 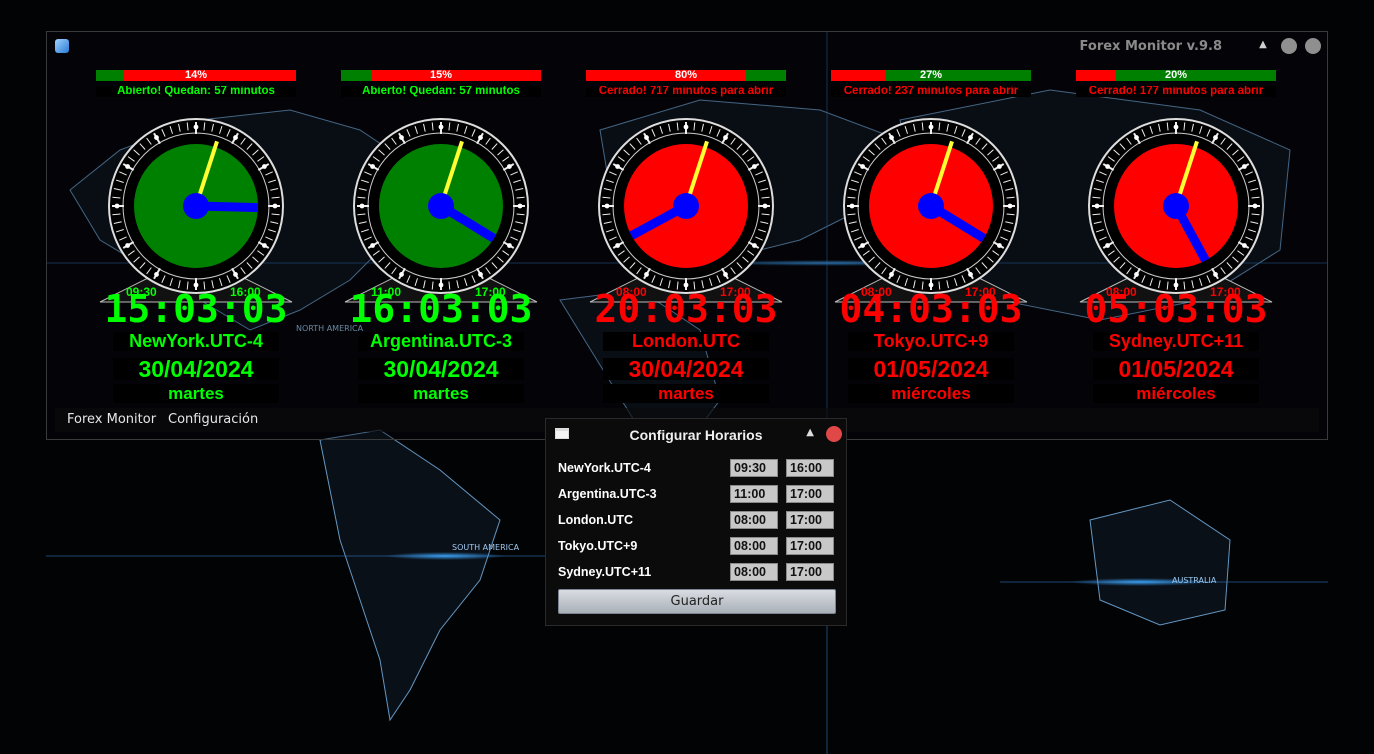 I want to click on session-progress-bar: 14%, so click(x=196, y=75).